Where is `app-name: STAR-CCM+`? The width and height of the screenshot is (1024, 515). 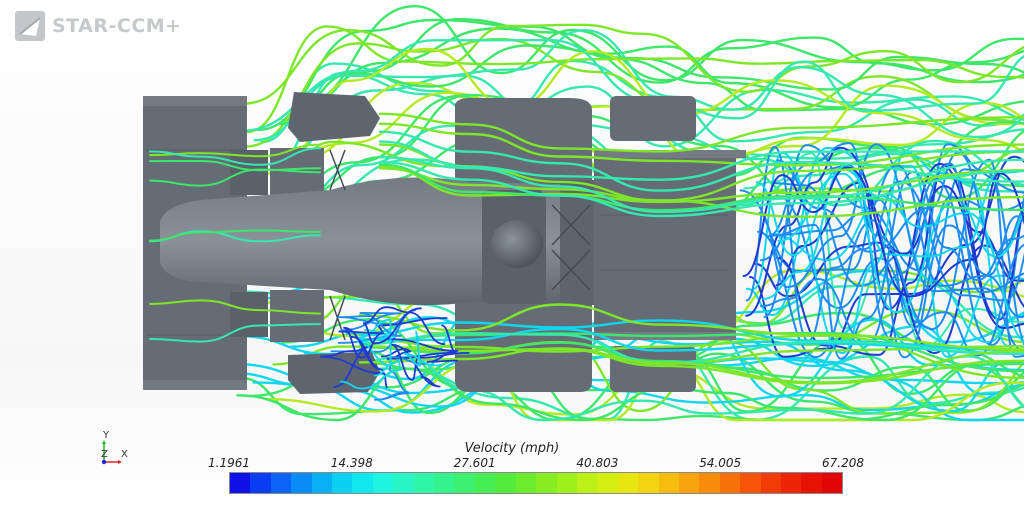 app-name: STAR-CCM+ is located at coordinates (117, 26).